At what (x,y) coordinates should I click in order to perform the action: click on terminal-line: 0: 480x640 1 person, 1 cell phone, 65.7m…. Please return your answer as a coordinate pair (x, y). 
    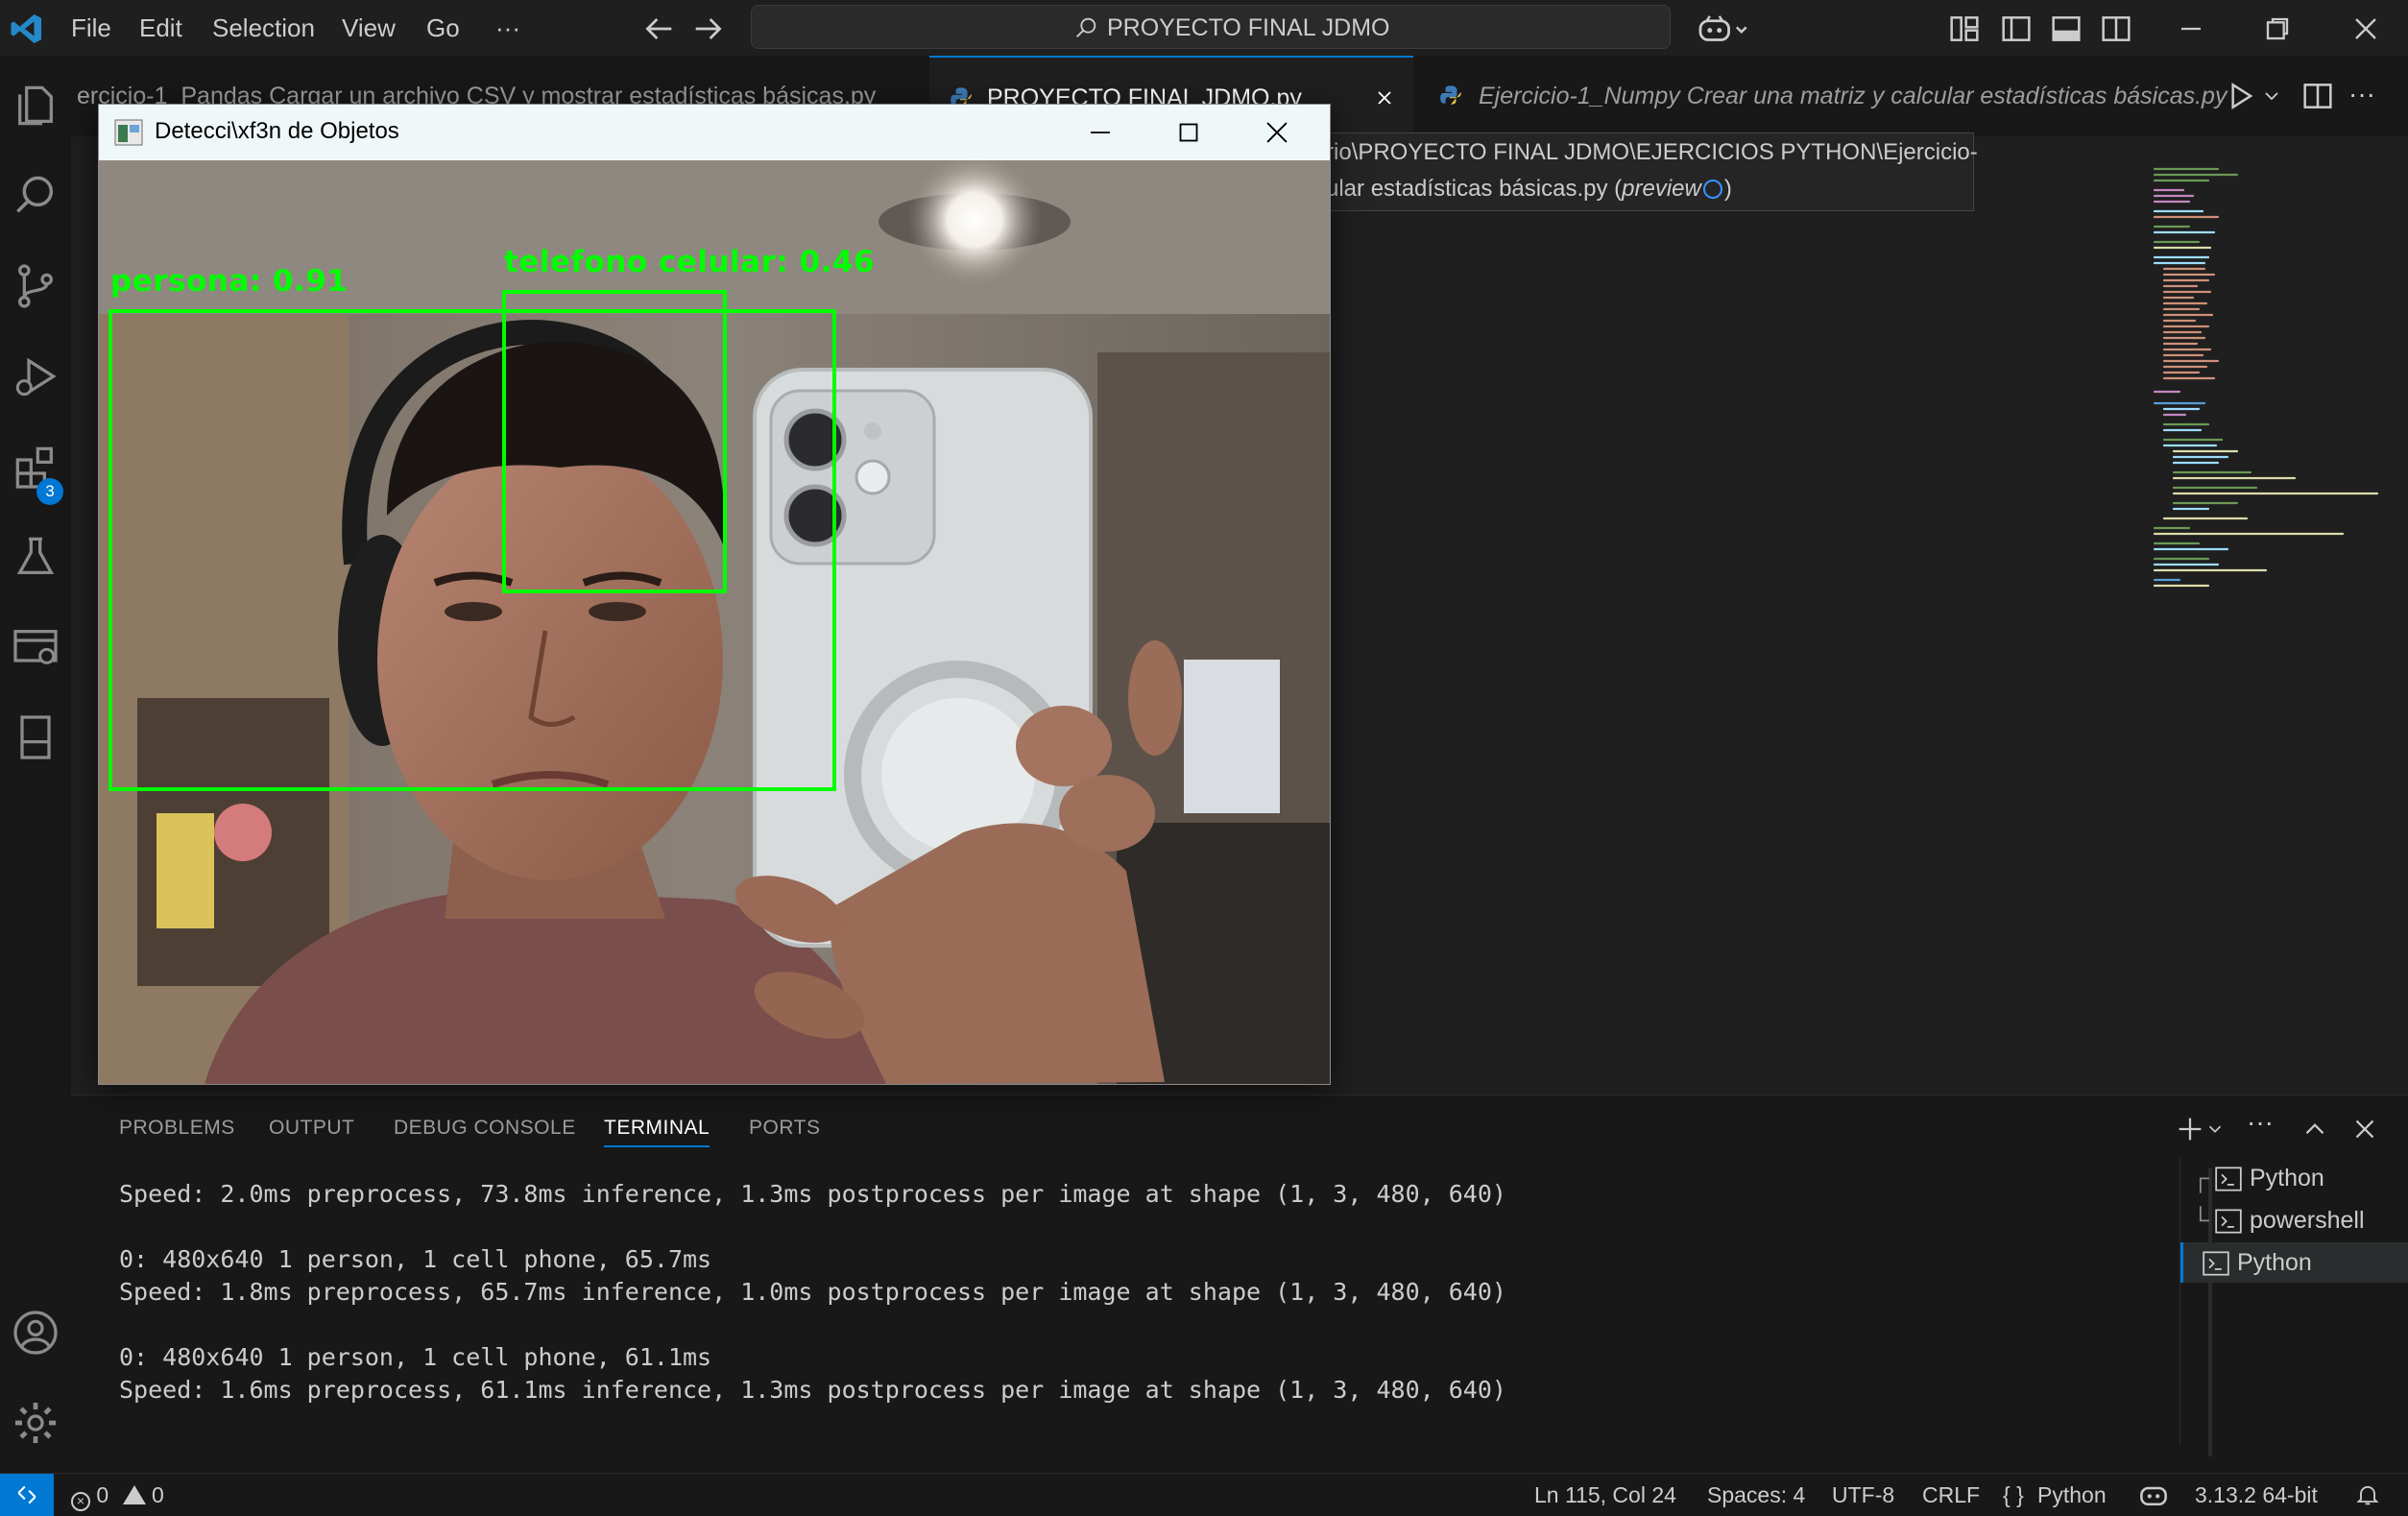
    Looking at the image, I should click on (416, 1259).